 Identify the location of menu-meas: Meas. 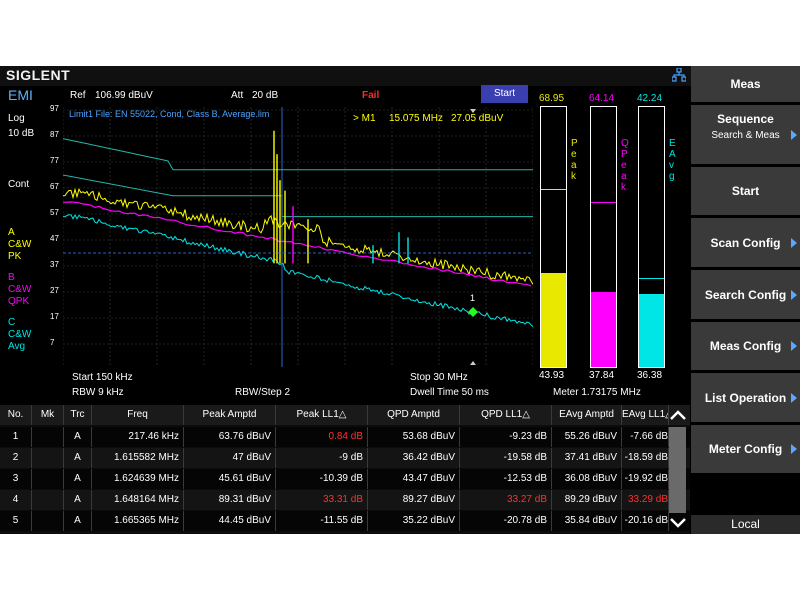
(745, 84).